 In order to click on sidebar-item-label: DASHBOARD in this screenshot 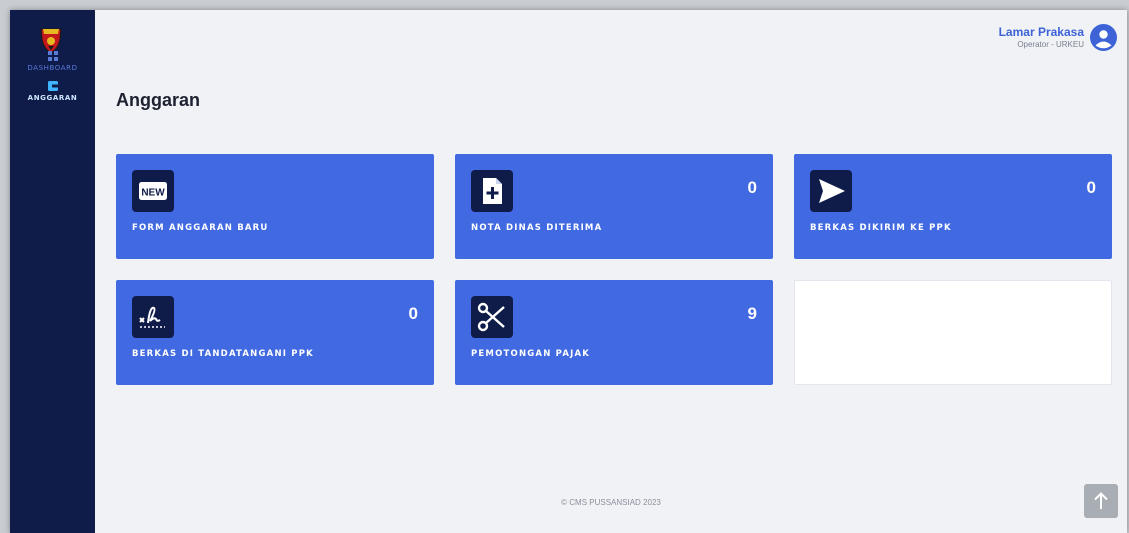, I will do `click(52, 68)`.